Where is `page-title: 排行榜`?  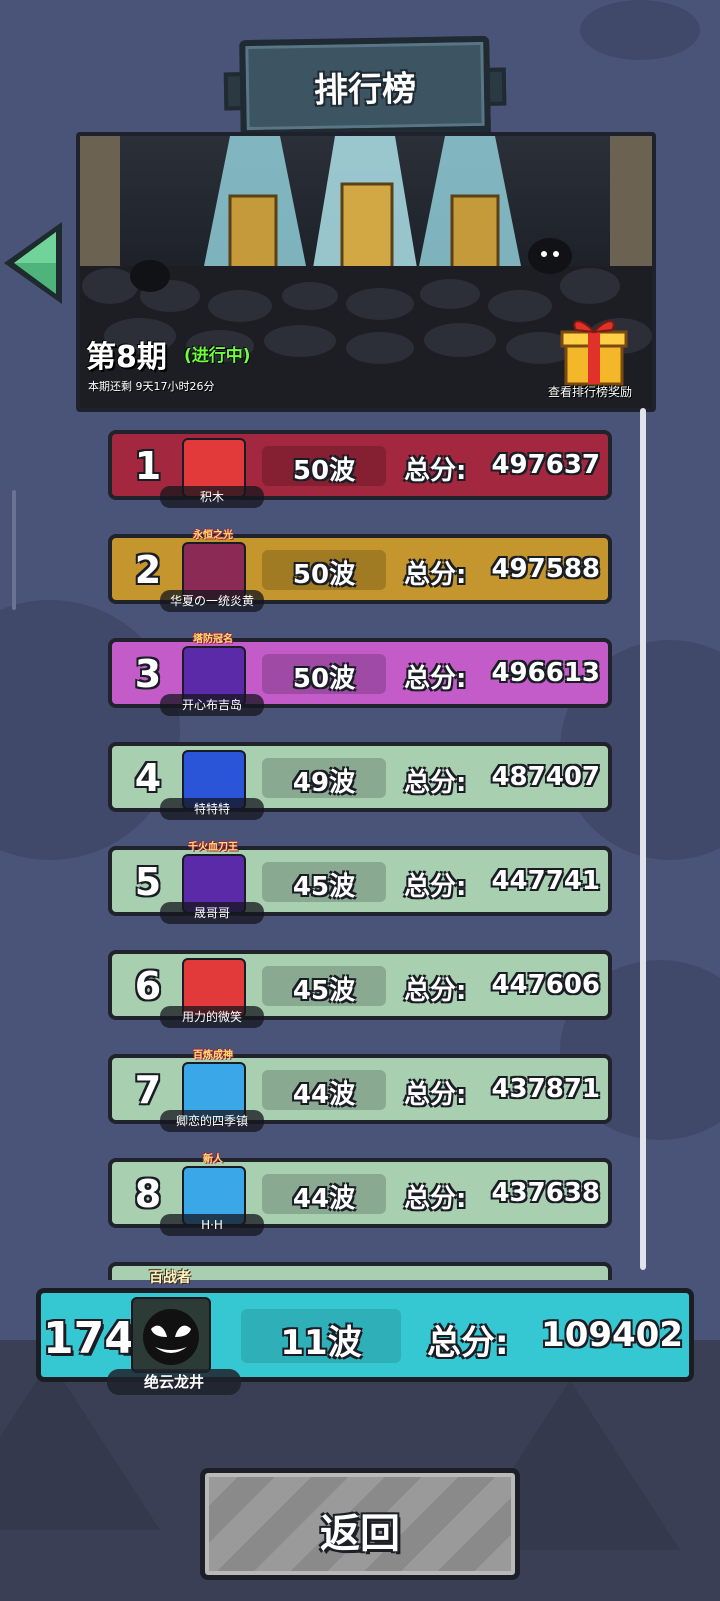
page-title: 排行榜 is located at coordinates (365, 90).